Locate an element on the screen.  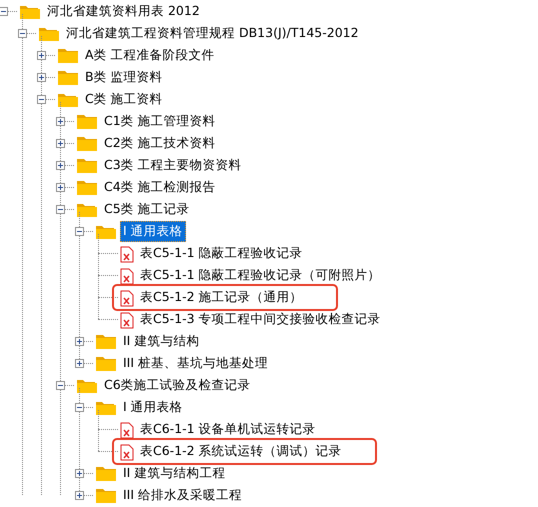
tree-item: II 建筑与结构工程 is located at coordinates (174, 473).